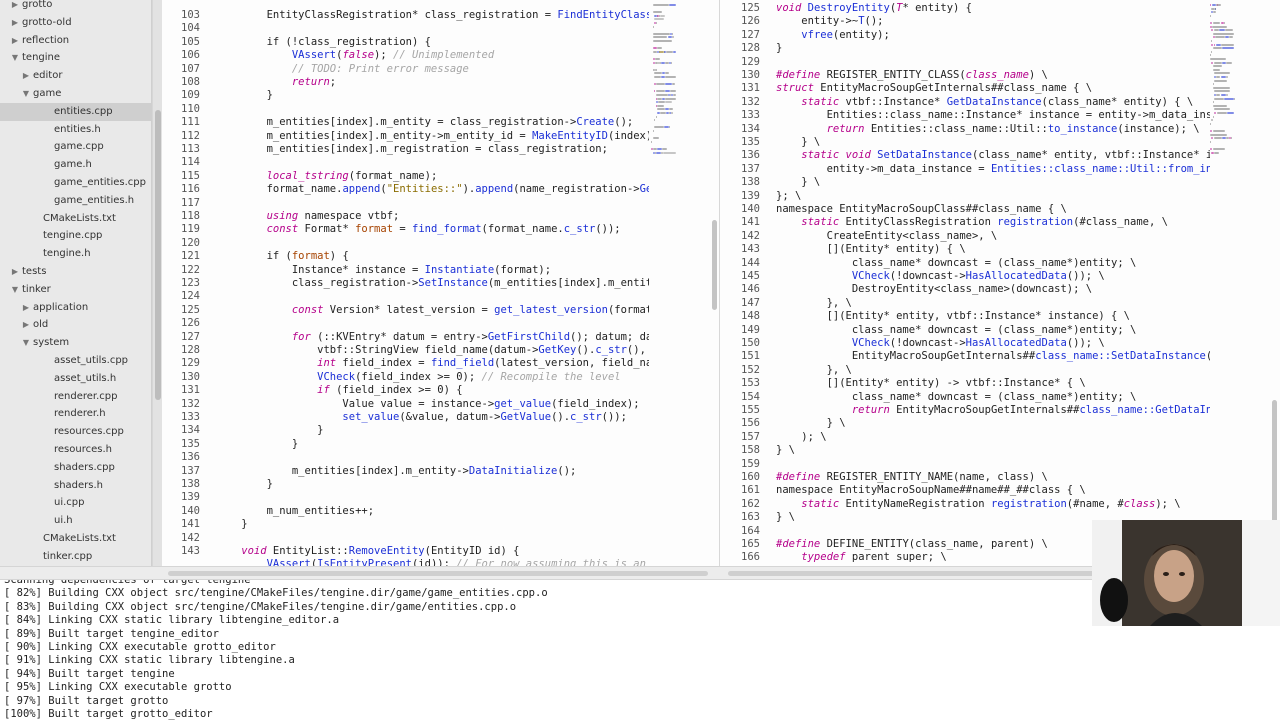 This screenshot has height=720, width=1280. What do you see at coordinates (75, 7) in the screenshot?
I see `sidebar-item: ▶ grotto` at bounding box center [75, 7].